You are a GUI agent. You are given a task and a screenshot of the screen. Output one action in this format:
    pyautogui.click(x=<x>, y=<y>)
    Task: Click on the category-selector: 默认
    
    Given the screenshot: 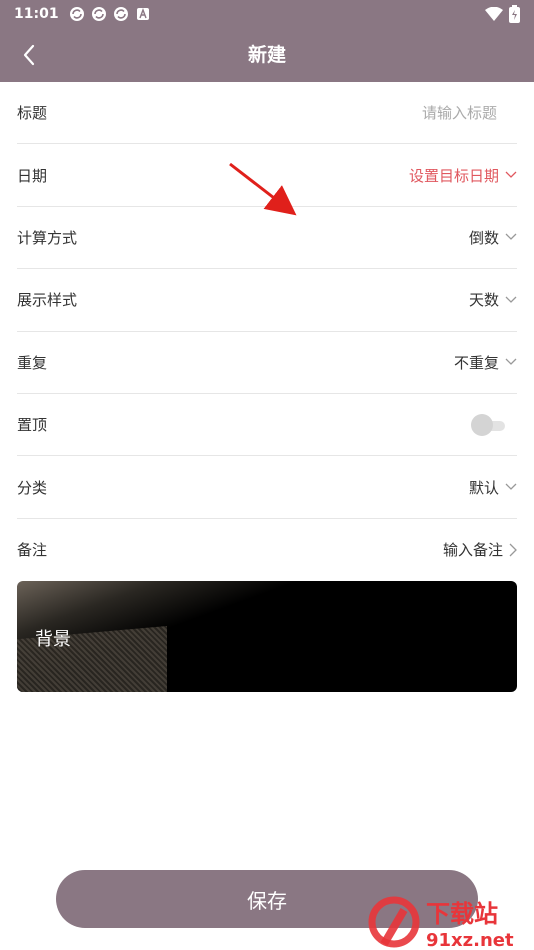 What is the action you would take?
    pyautogui.click(x=493, y=487)
    